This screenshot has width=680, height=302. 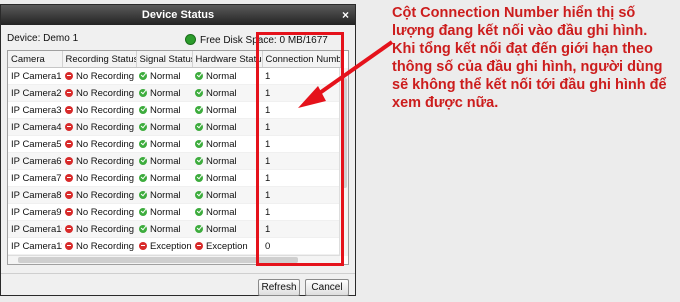 What do you see at coordinates (36, 195) in the screenshot?
I see `camera-cell-text: IP Camera8` at bounding box center [36, 195].